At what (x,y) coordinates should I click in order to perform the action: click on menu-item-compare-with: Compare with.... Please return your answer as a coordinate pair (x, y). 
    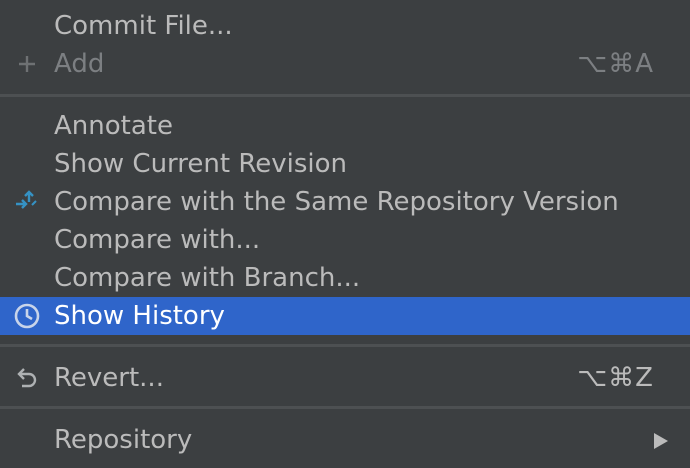
    Looking at the image, I should click on (345, 240).